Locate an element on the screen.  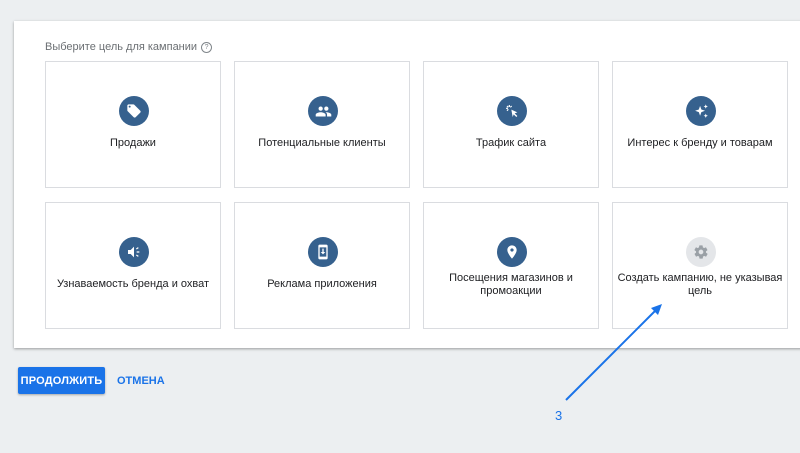
goal-label: Узнаваемость бренда и охват is located at coordinates (133, 284).